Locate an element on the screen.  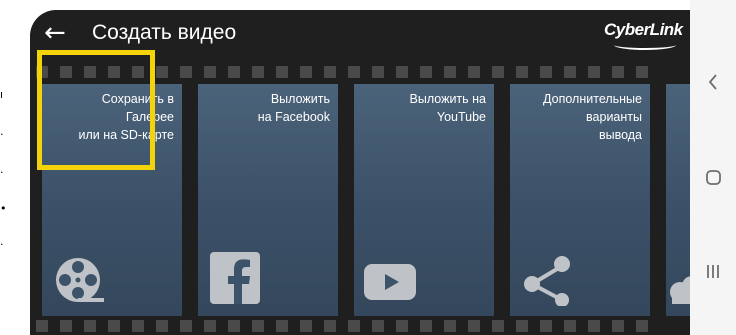
facebook-icon is located at coordinates (235, 278).